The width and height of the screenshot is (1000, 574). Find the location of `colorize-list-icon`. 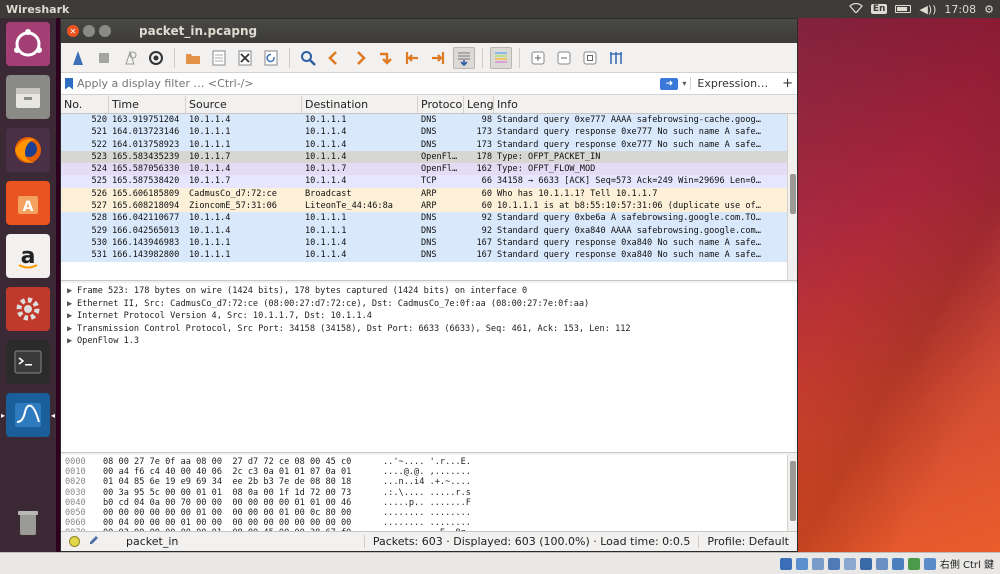

colorize-list-icon is located at coordinates (501, 57).